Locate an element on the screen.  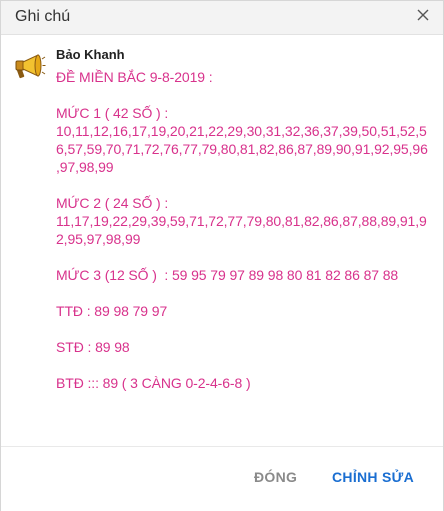
close-button: ĐÓNG is located at coordinates (275, 477).